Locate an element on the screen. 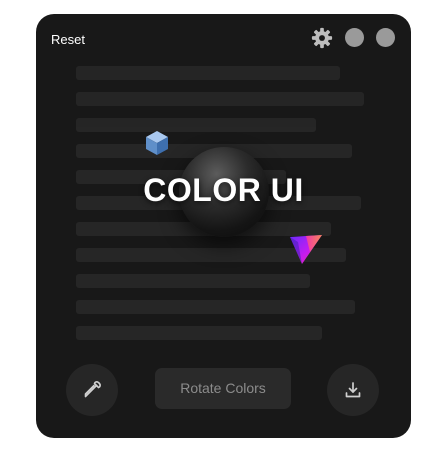 The width and height of the screenshot is (439, 457). rotate-colors-button: Rotate Colors is located at coordinates (223, 388).